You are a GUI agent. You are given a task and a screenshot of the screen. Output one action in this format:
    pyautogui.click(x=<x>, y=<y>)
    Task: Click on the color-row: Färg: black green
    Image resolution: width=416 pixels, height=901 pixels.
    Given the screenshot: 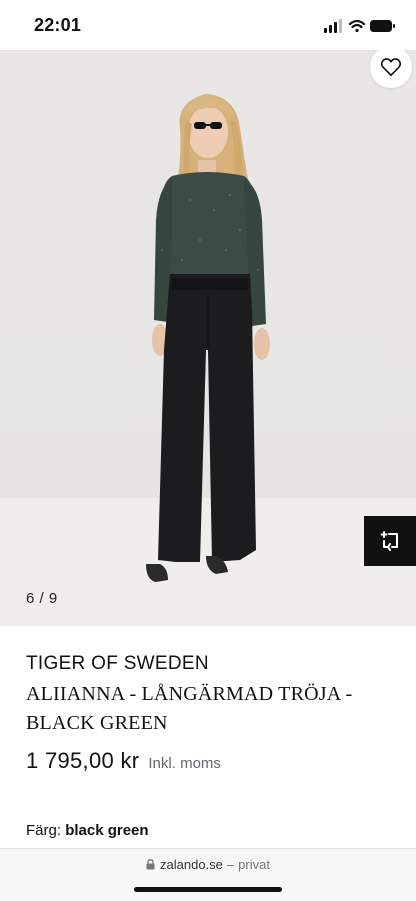 What is the action you would take?
    pyautogui.click(x=87, y=830)
    